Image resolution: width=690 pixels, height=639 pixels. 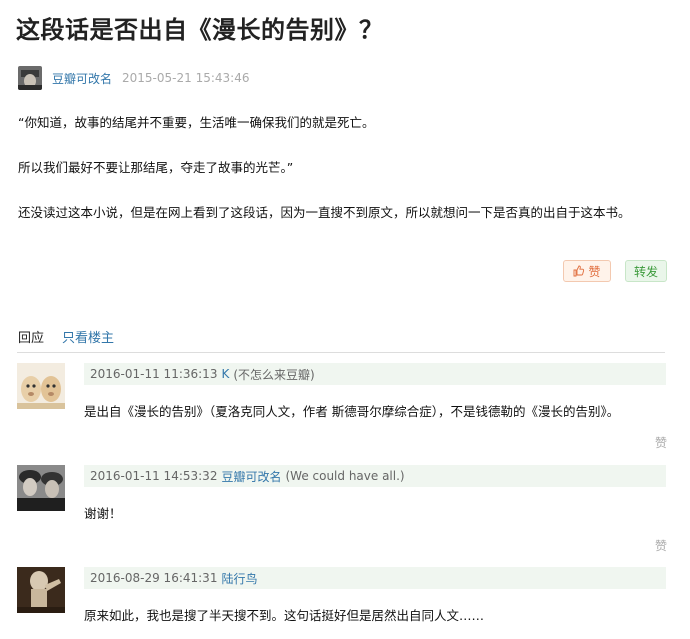 I want to click on post-paragraph: 所以我们最好不要让那结尾，夺走了故事的光芒。”, so click(x=156, y=167).